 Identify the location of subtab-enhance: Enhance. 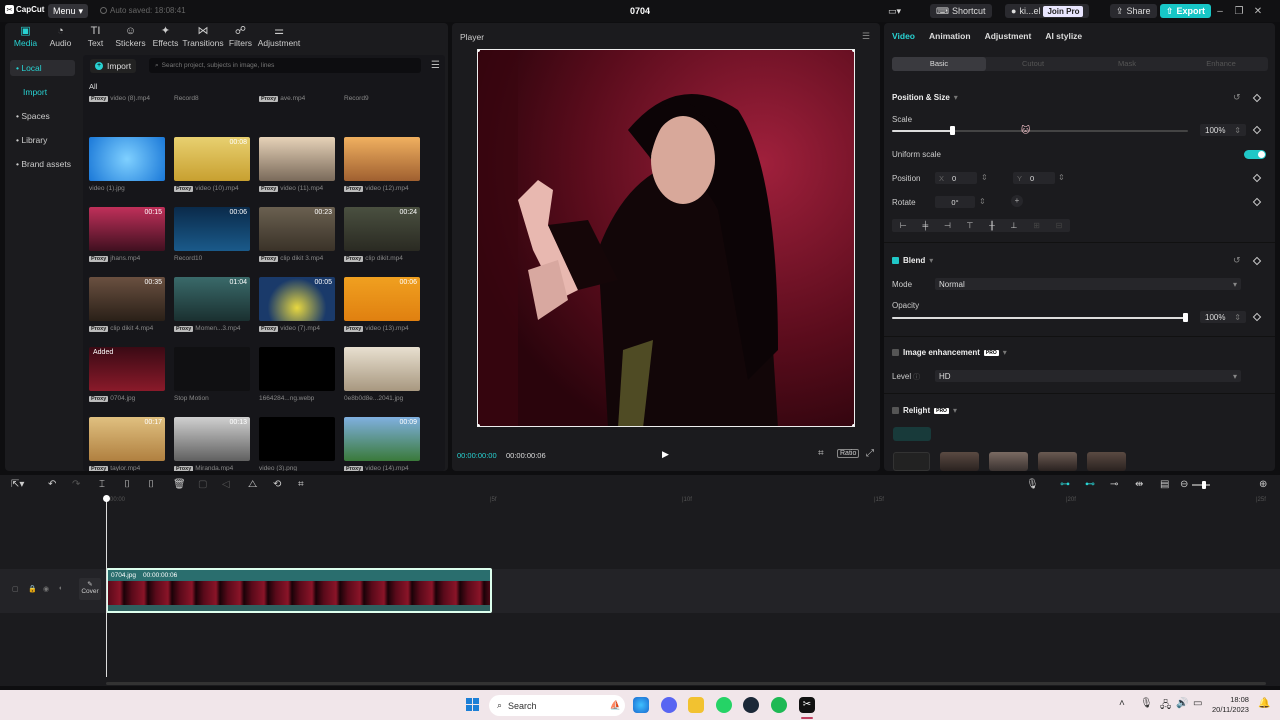
(1221, 64).